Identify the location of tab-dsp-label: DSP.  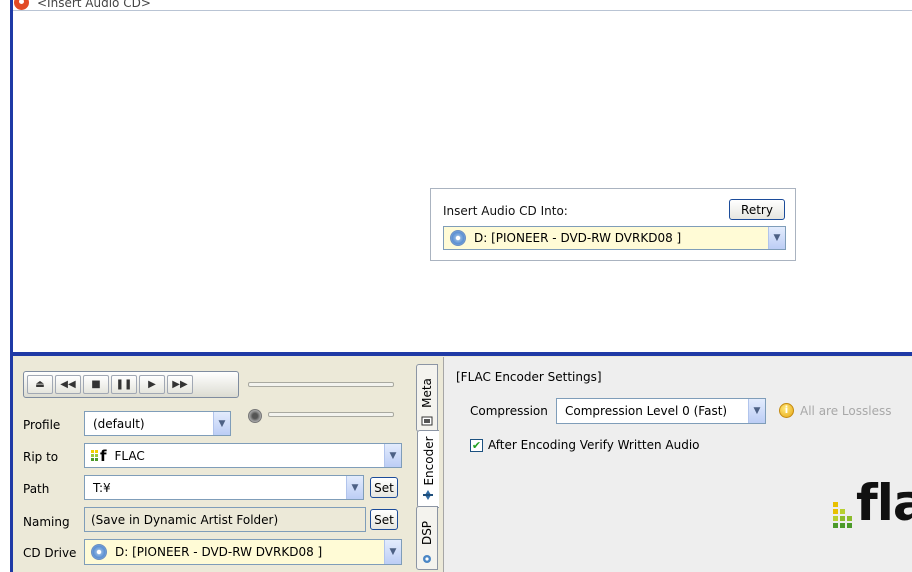
(427, 533).